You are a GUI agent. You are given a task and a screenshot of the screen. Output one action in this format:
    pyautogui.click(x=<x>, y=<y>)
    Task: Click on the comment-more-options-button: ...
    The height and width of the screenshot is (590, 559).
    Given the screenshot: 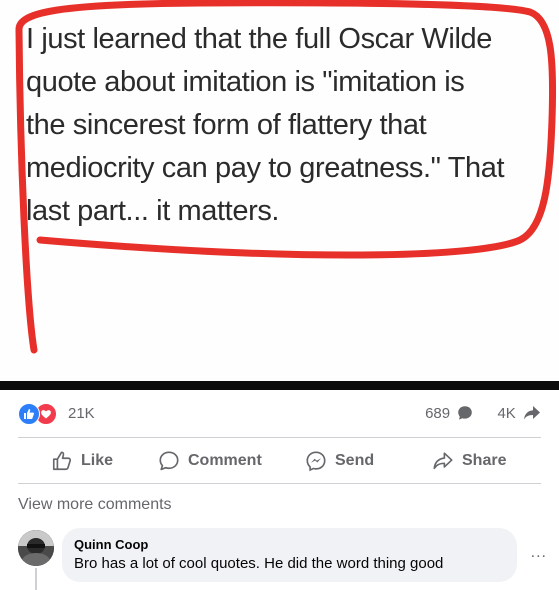 What is the action you would take?
    pyautogui.click(x=539, y=553)
    